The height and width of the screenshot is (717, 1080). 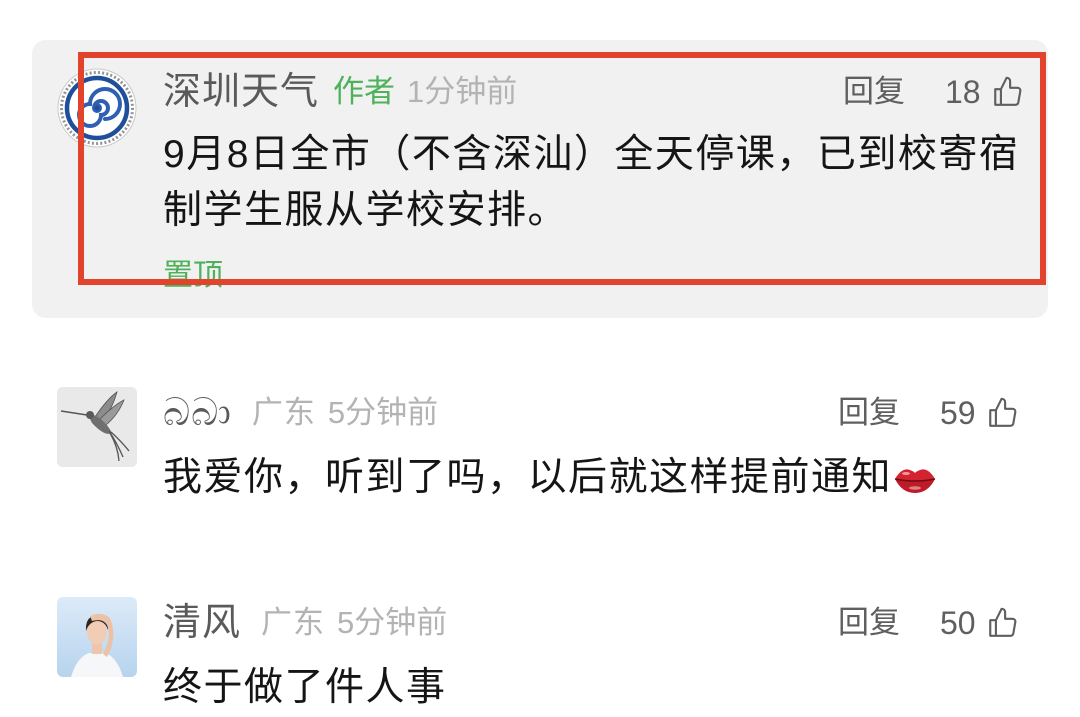 What do you see at coordinates (915, 479) in the screenshot?
I see `lips-emoji-icon` at bounding box center [915, 479].